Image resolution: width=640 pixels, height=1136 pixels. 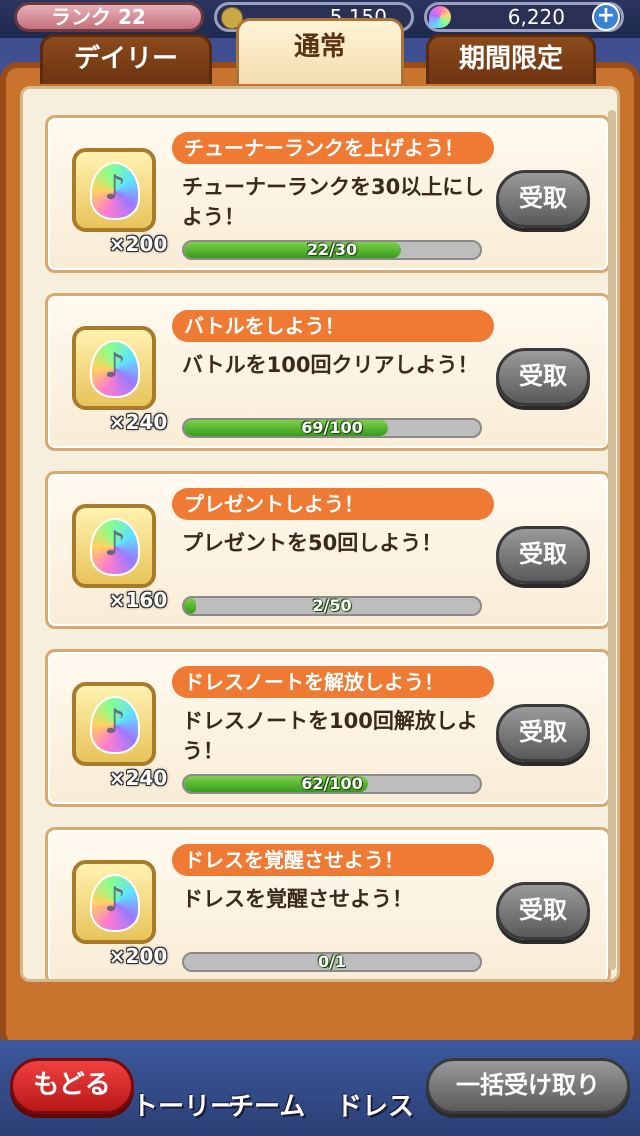 I want to click on tab-limited: 期間限定, so click(x=511, y=59).